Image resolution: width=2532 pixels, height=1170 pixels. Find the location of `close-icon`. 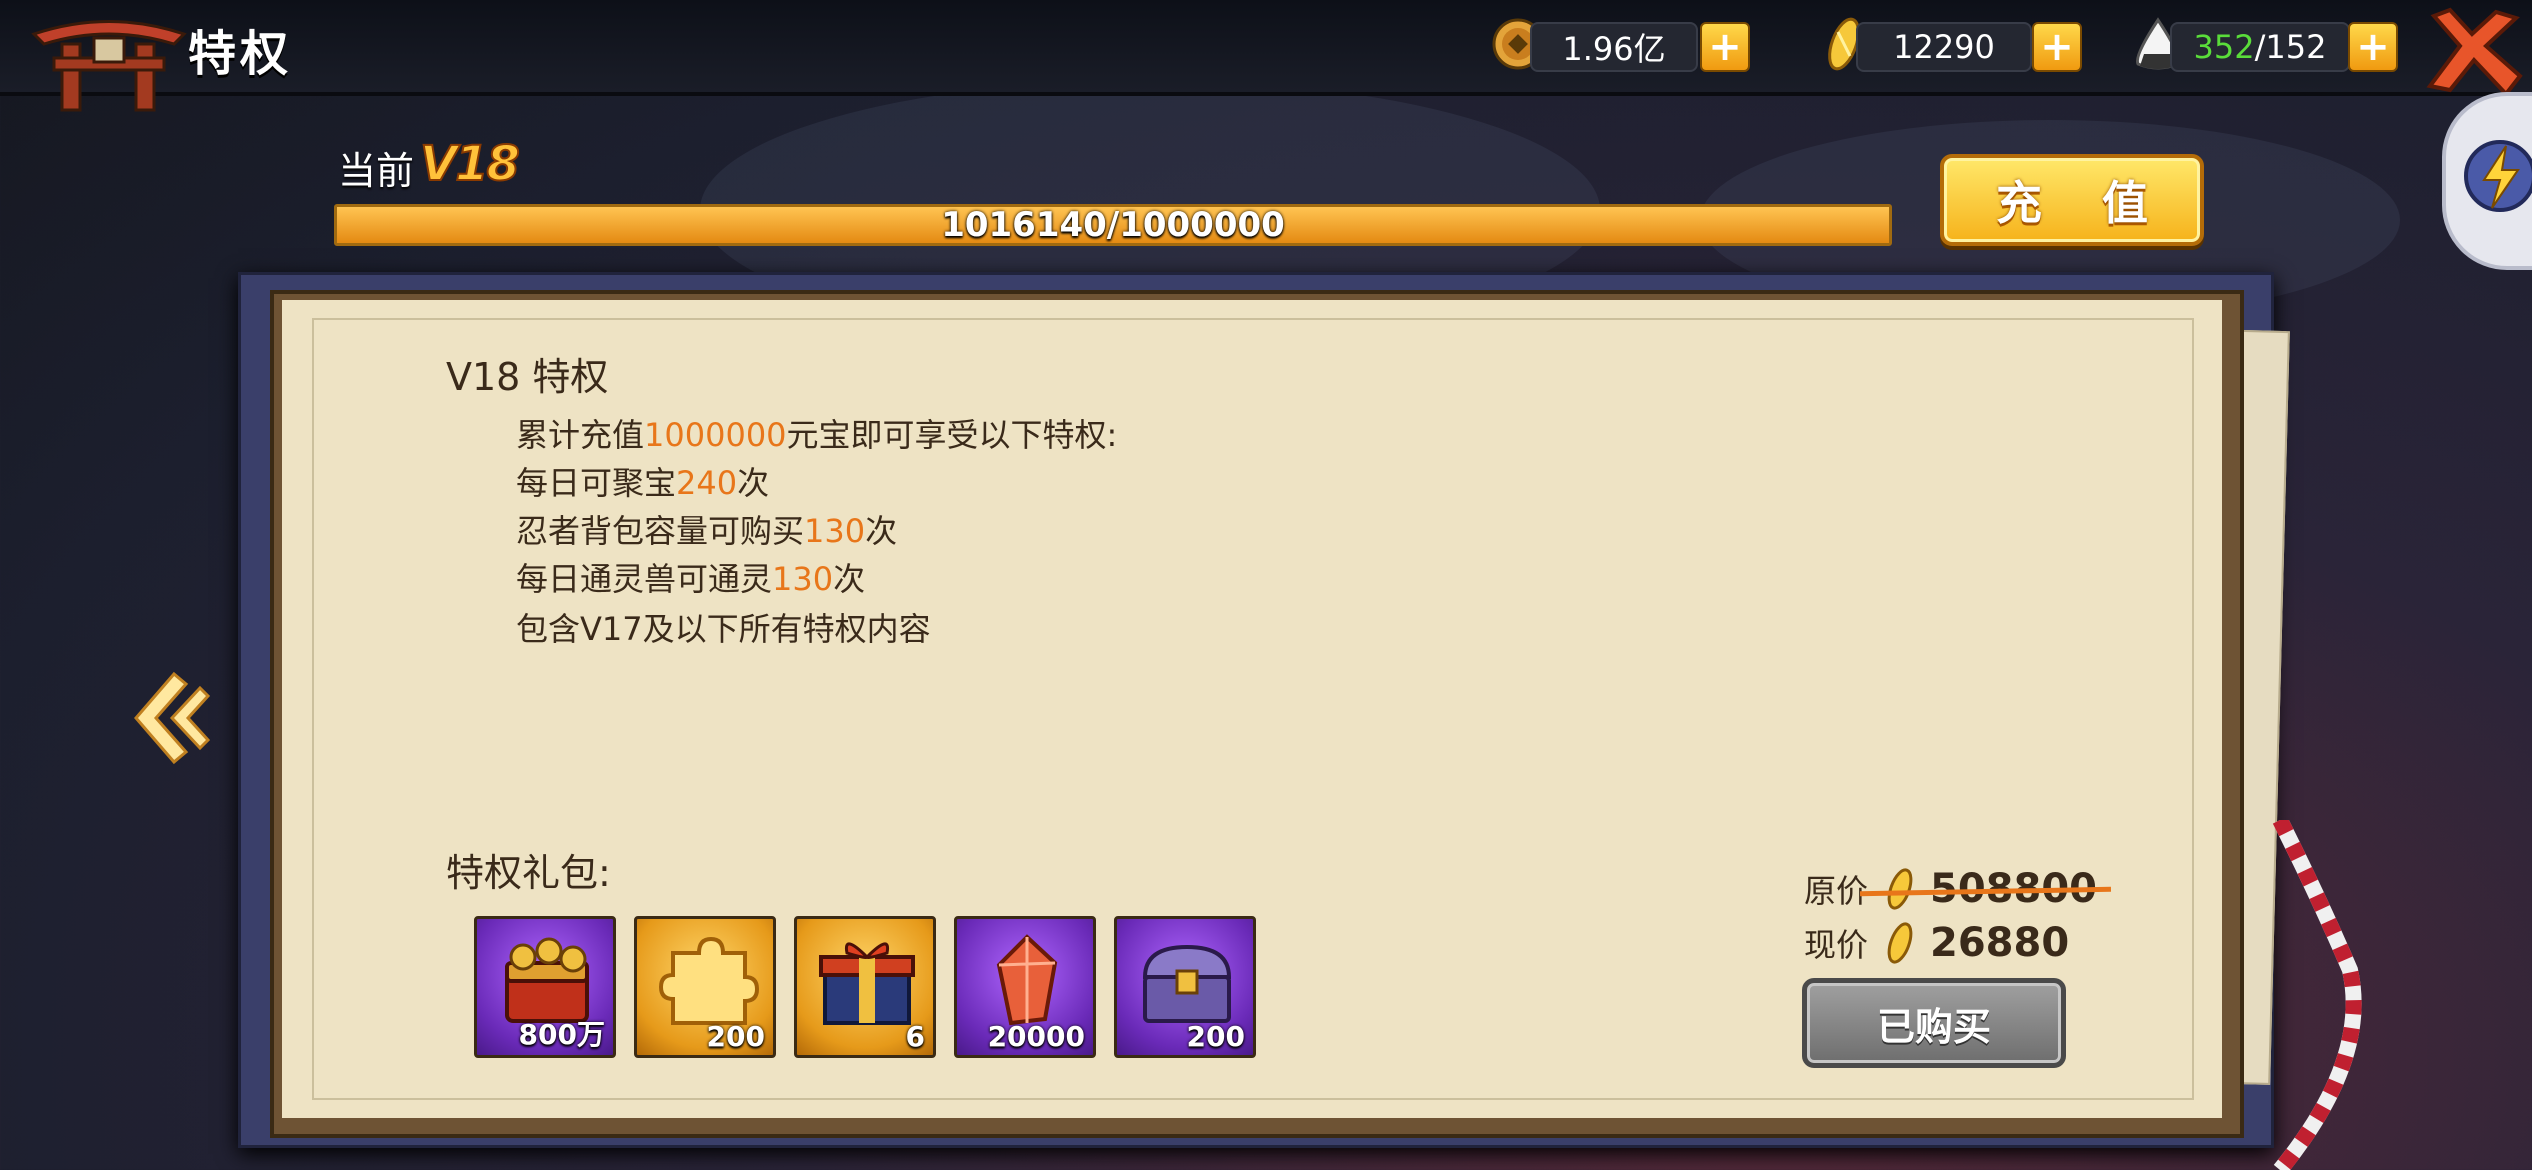

close-icon is located at coordinates (2473, 52).